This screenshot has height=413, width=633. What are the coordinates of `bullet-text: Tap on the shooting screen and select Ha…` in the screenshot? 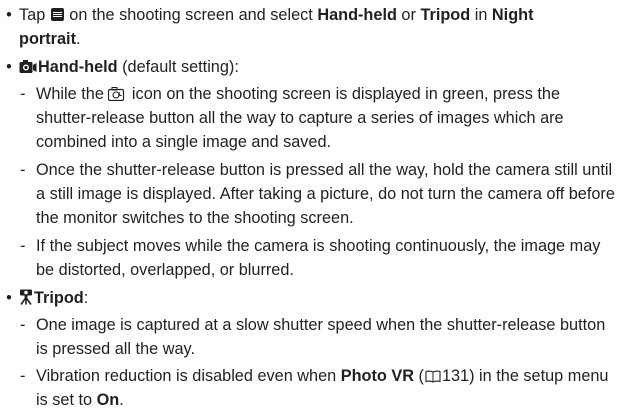 It's located at (276, 15).